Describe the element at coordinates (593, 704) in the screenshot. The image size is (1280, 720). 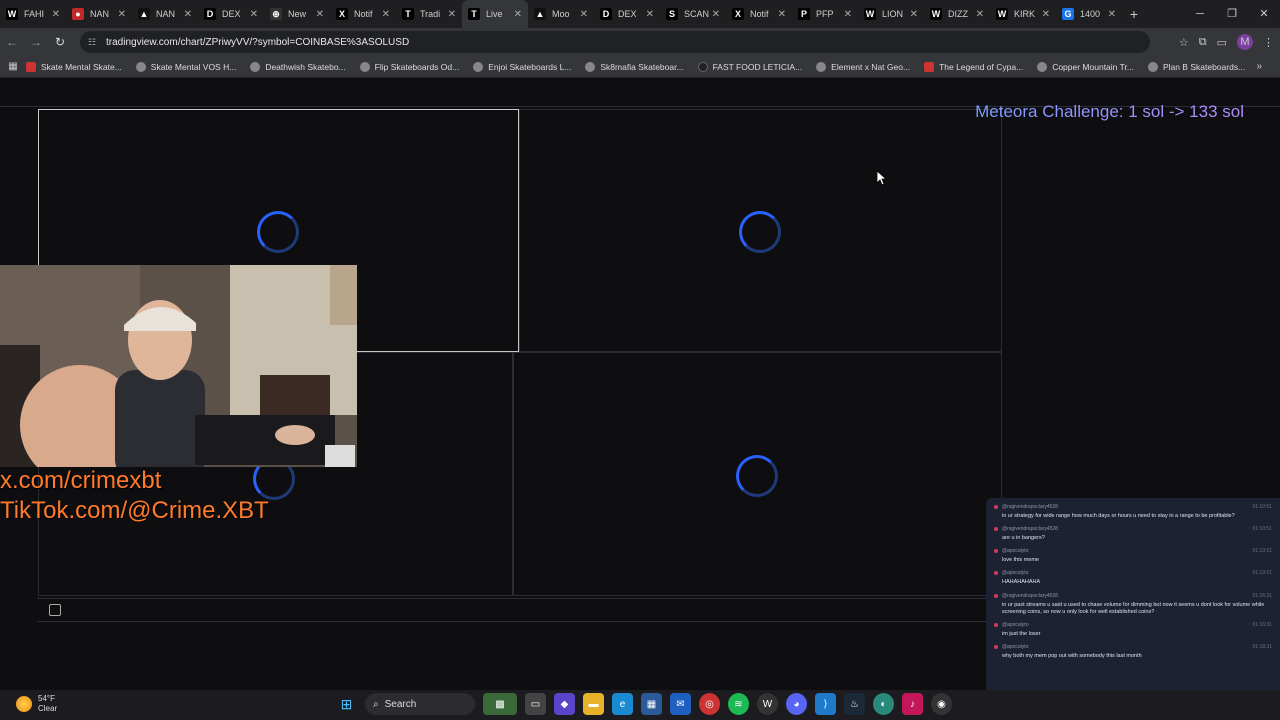
I see `file-explorer-icon: ▬` at that location.